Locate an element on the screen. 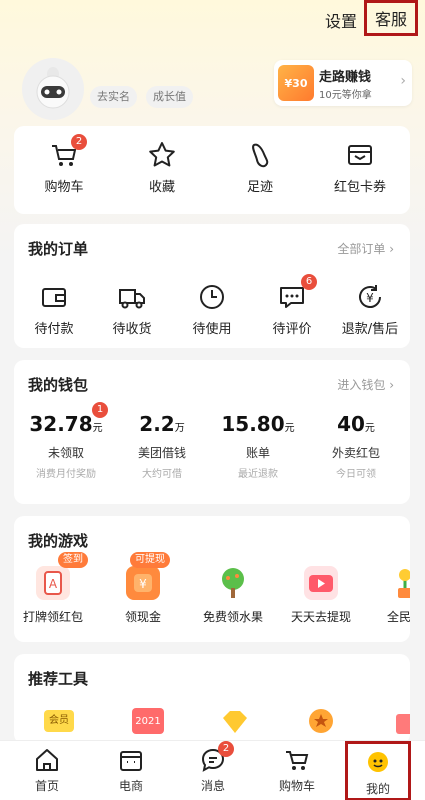 The image size is (425, 800). cards-icon: A is located at coordinates (53, 583).